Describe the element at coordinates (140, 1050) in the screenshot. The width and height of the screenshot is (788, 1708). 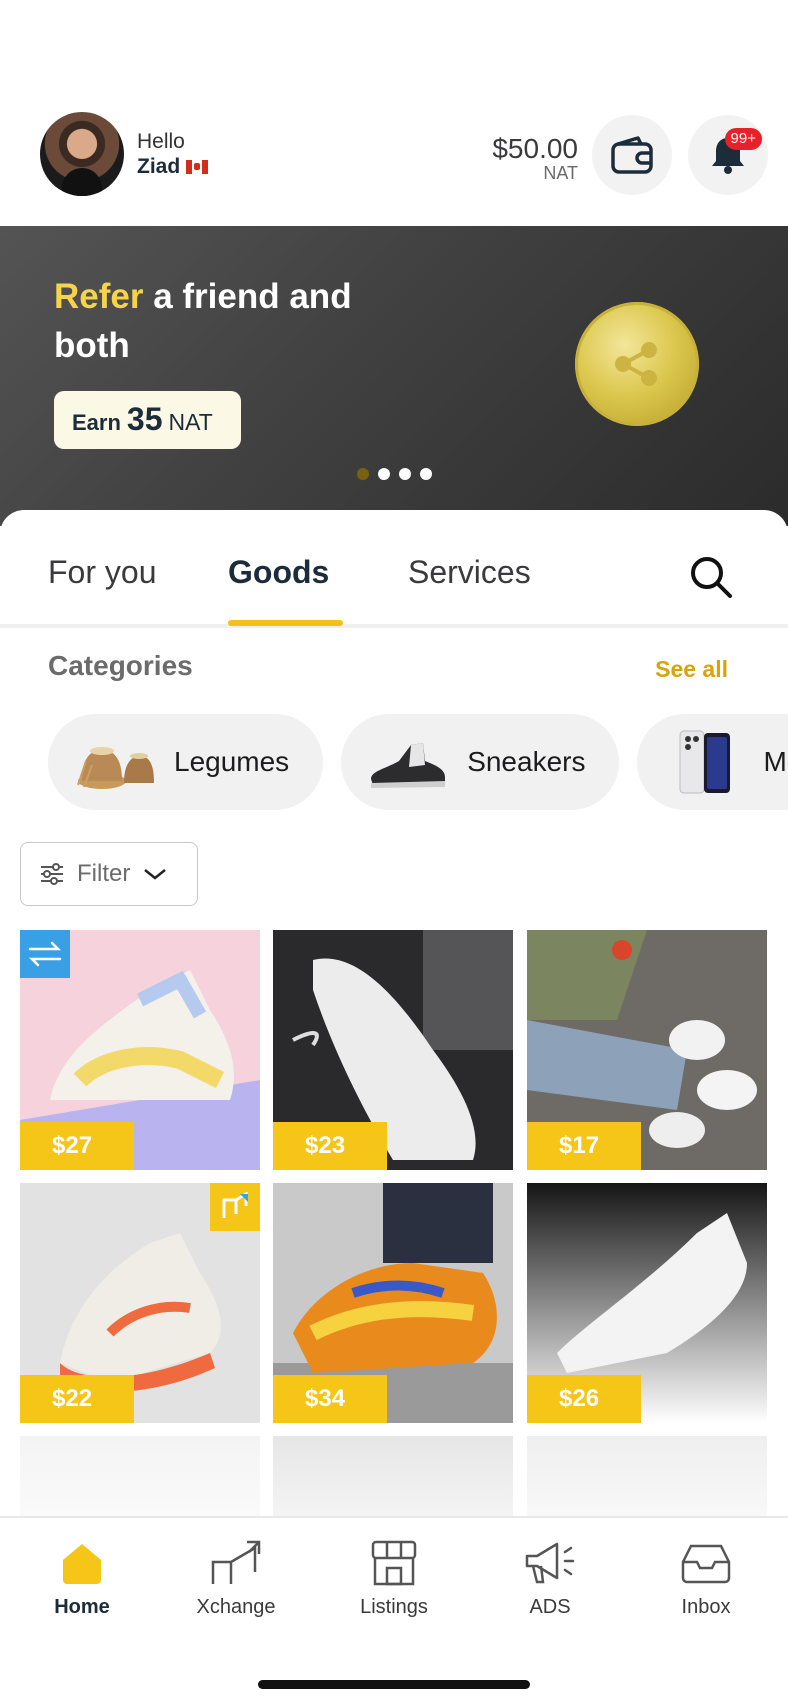
I see `product-tile: $27` at that location.